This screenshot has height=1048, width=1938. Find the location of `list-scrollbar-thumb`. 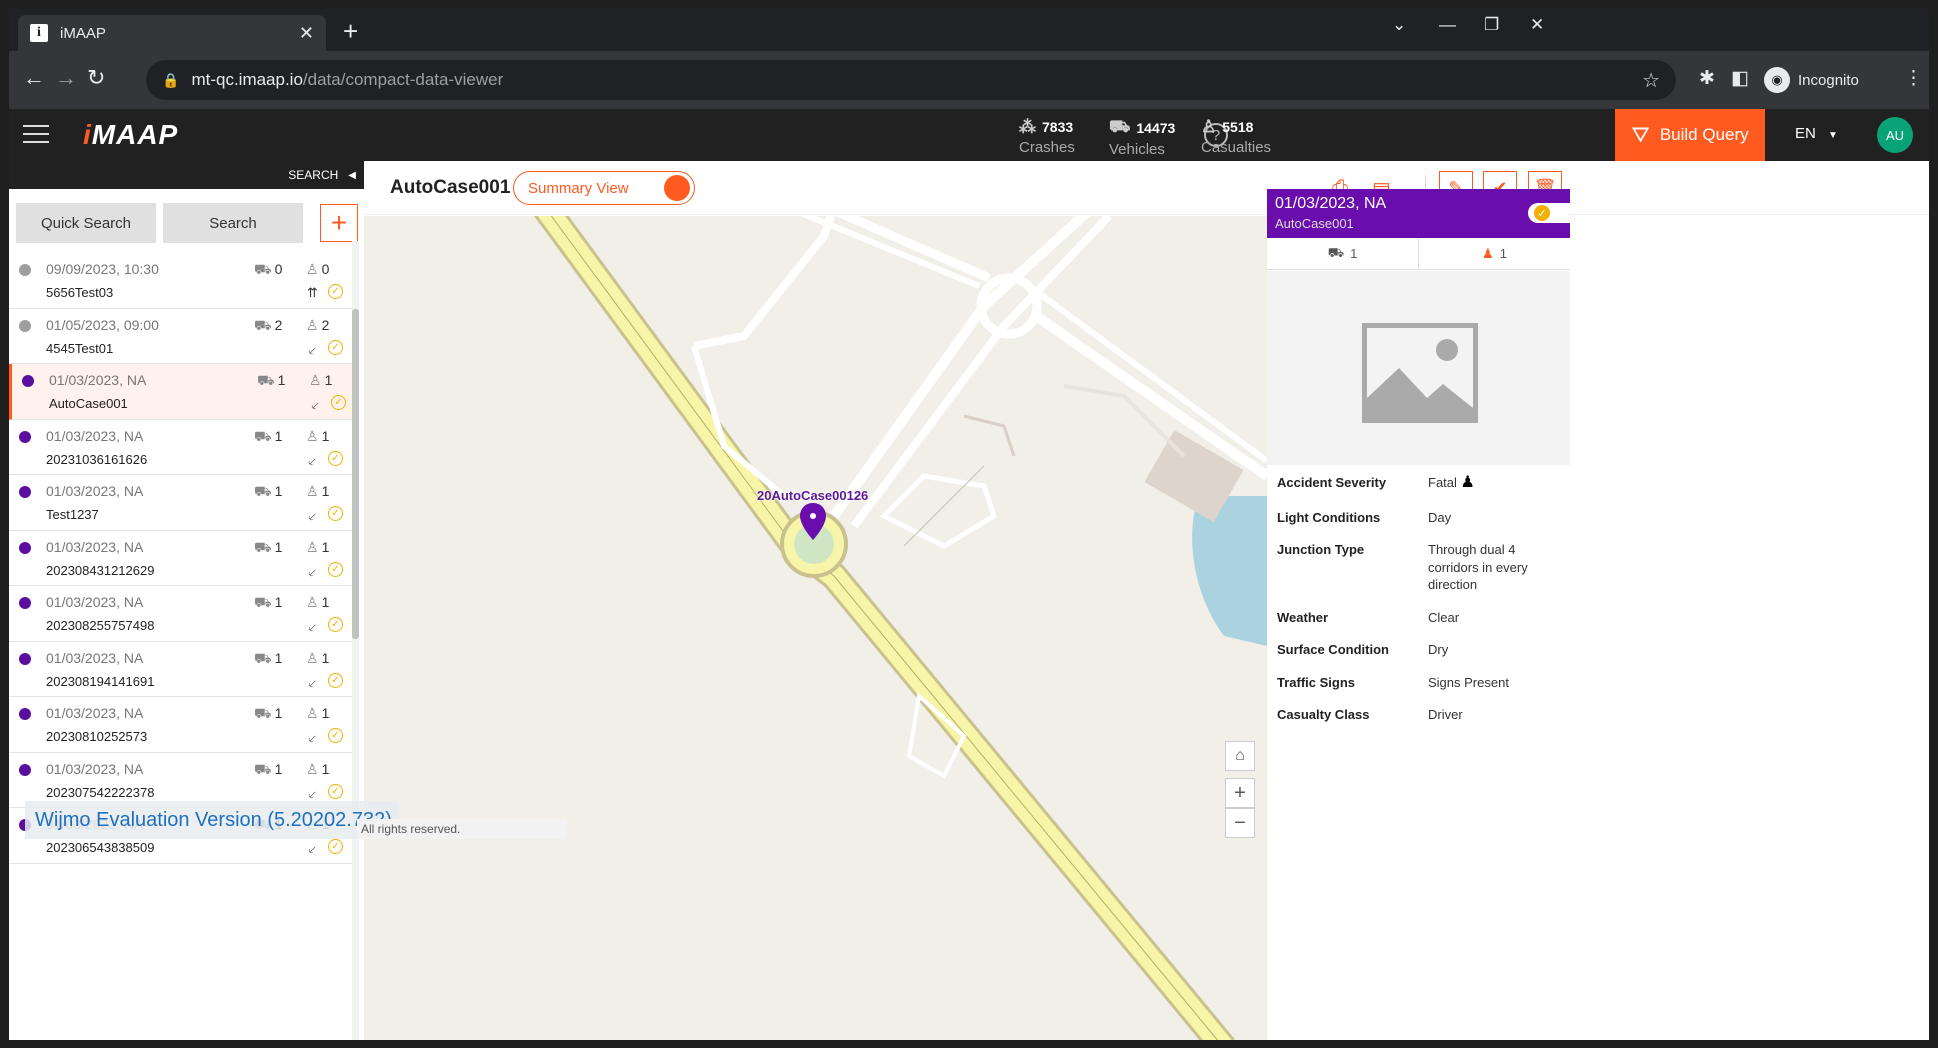

list-scrollbar-thumb is located at coordinates (355, 474).